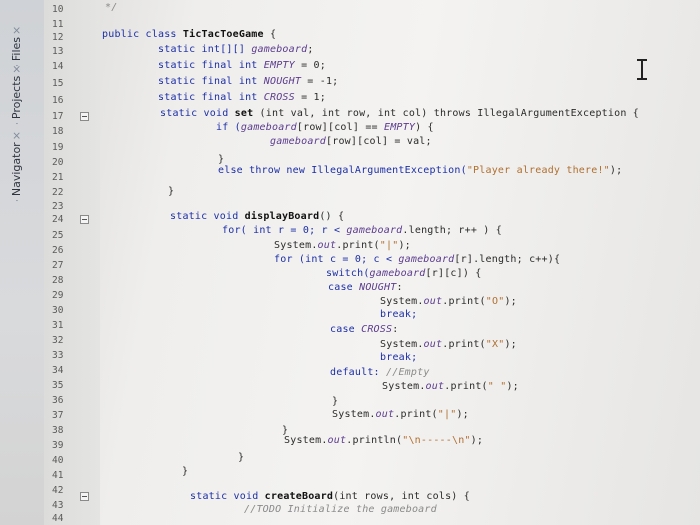 Image resolution: width=700 pixels, height=525 pixels. What do you see at coordinates (58, 295) in the screenshot?
I see `line-number: 29` at bounding box center [58, 295].